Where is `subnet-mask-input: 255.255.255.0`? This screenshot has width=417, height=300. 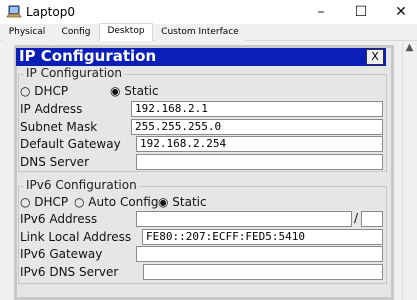 subnet-mask-input: 255.255.255.0 is located at coordinates (257, 127).